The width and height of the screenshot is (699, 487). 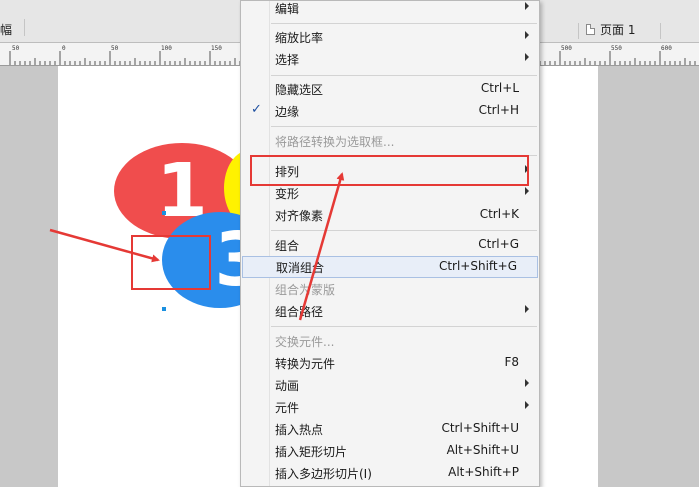 What do you see at coordinates (321, 246) in the screenshot?
I see `annotation-arrow-menu` at bounding box center [321, 246].